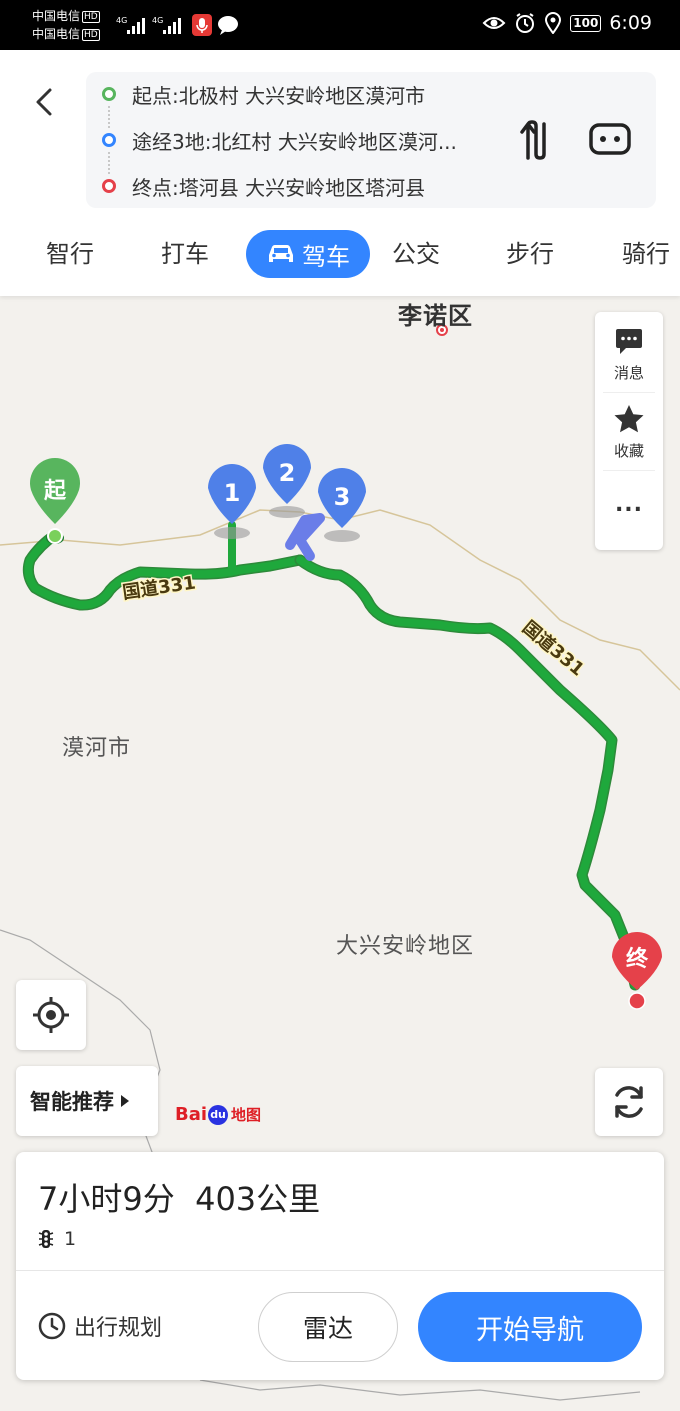 The image size is (680, 1411). I want to click on star-icon, so click(629, 419).